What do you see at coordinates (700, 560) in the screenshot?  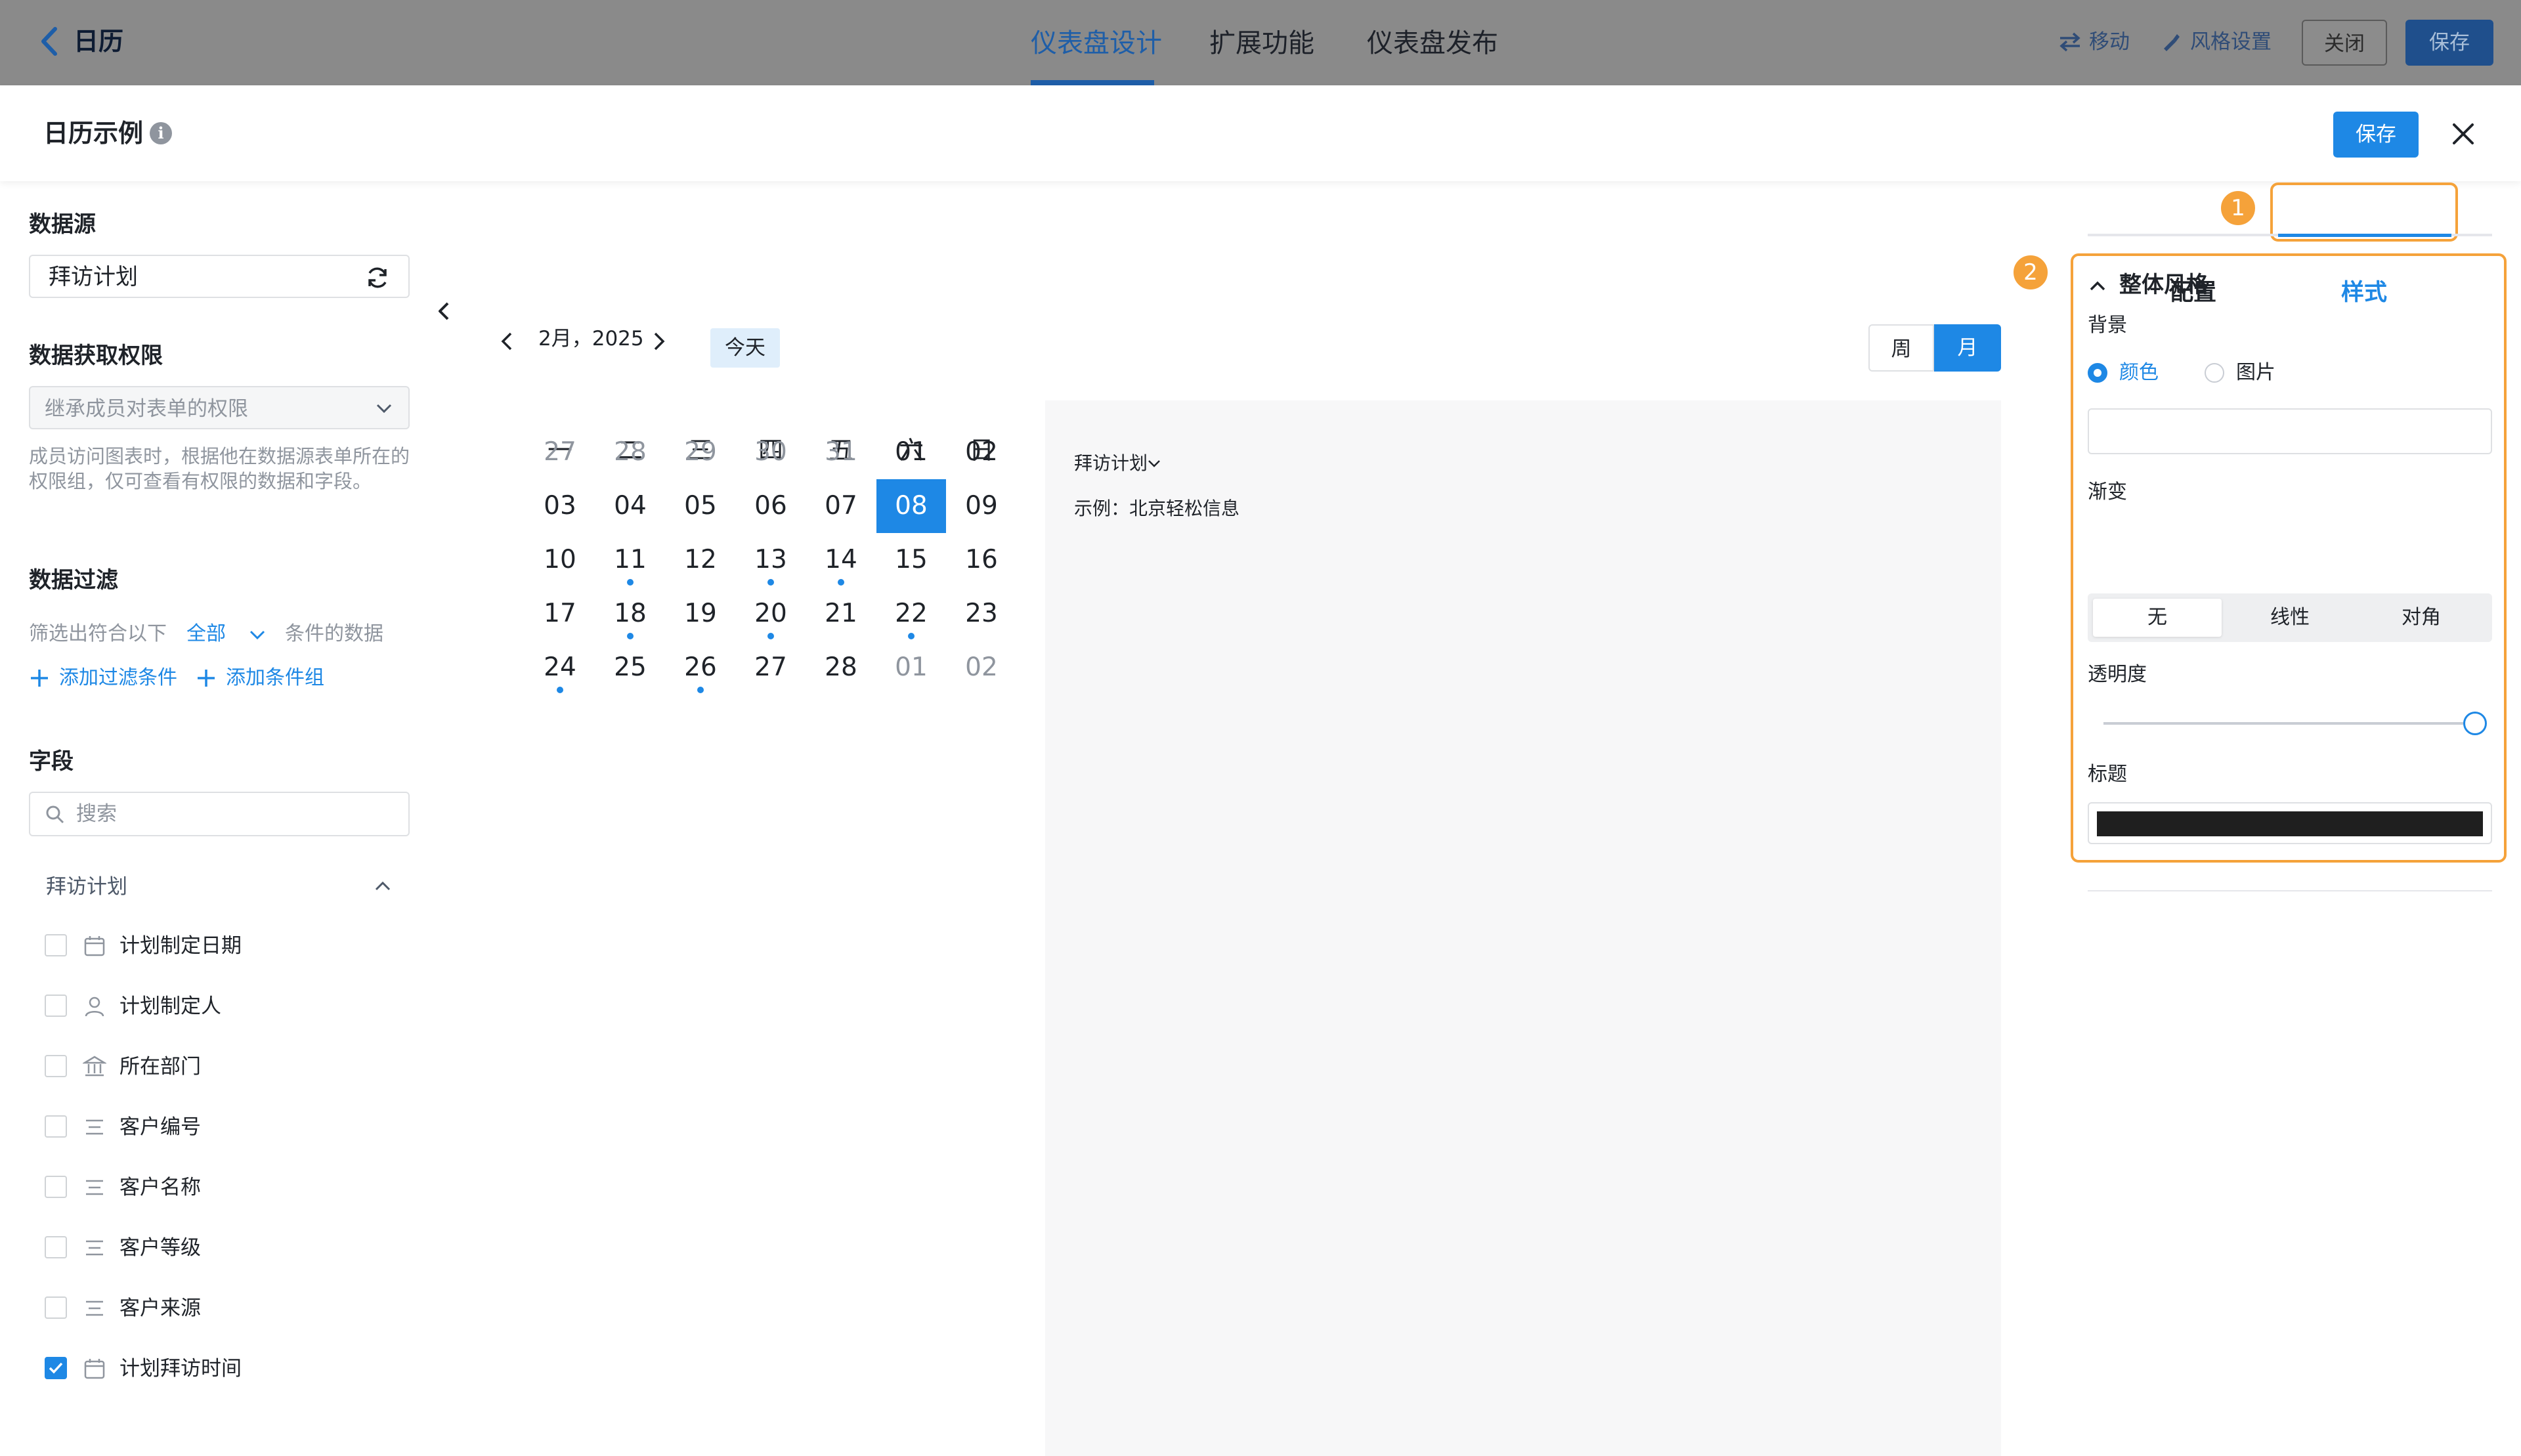 I see `calendar-day: 12` at bounding box center [700, 560].